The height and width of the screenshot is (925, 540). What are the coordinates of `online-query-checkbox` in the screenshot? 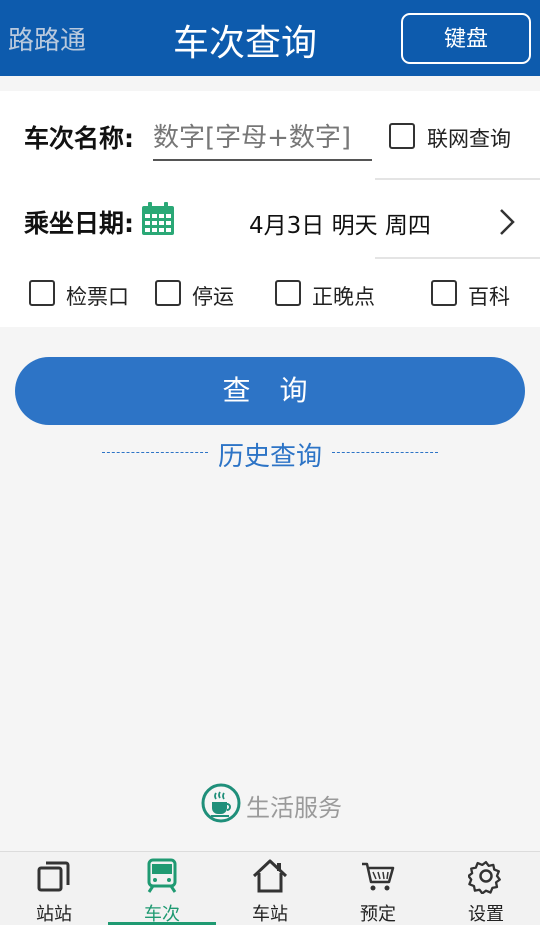 It's located at (402, 136).